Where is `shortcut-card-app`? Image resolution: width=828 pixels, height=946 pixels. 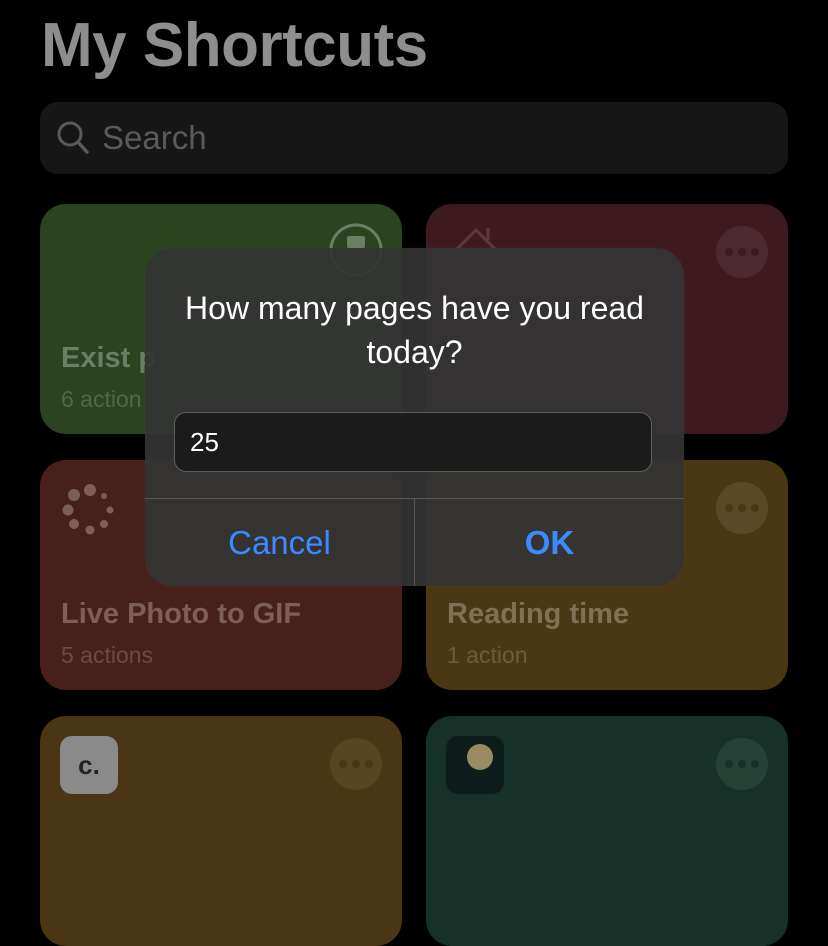 shortcut-card-app is located at coordinates (607, 831).